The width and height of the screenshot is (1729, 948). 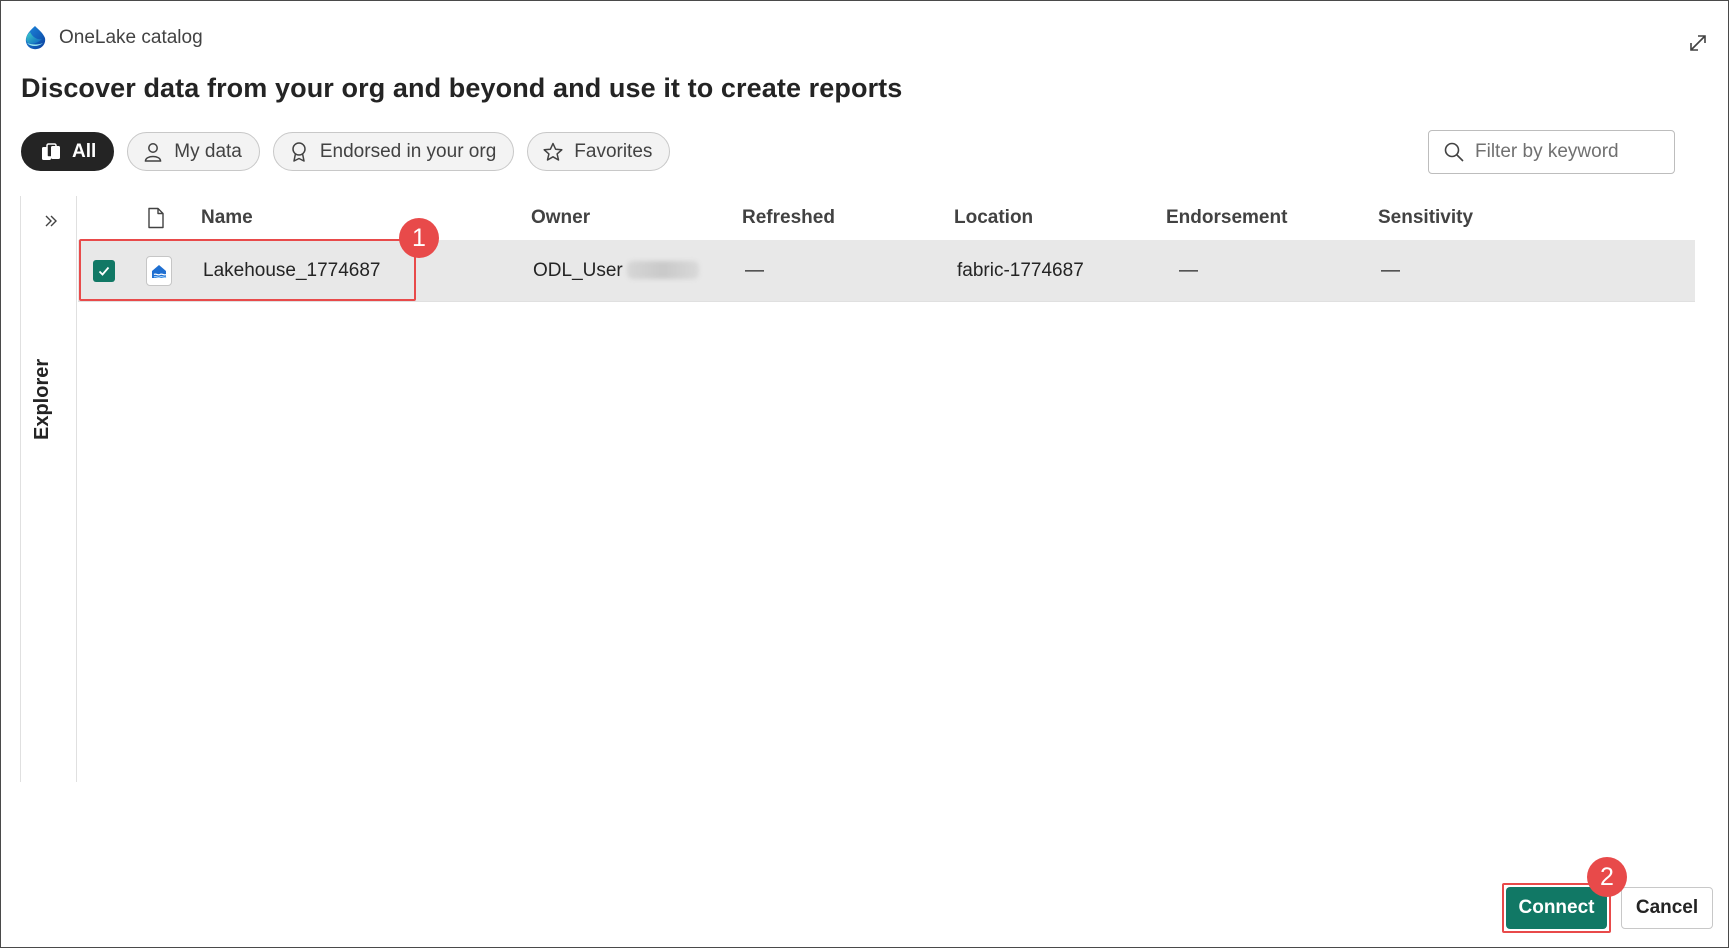 I want to click on filter-endorsed-button: Endorsed in your org, so click(x=393, y=151).